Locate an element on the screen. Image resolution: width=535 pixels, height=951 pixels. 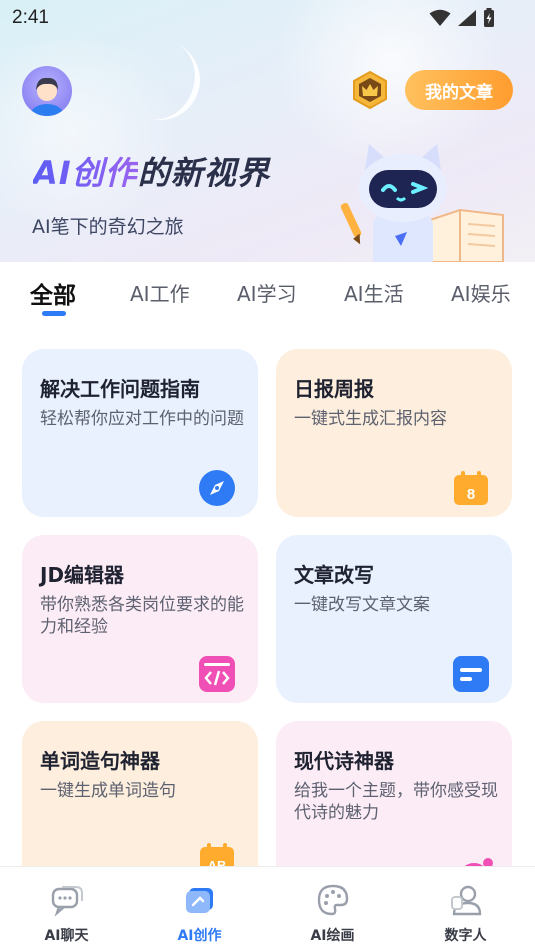
nav-ai-creation: AI创作 is located at coordinates (199, 909).